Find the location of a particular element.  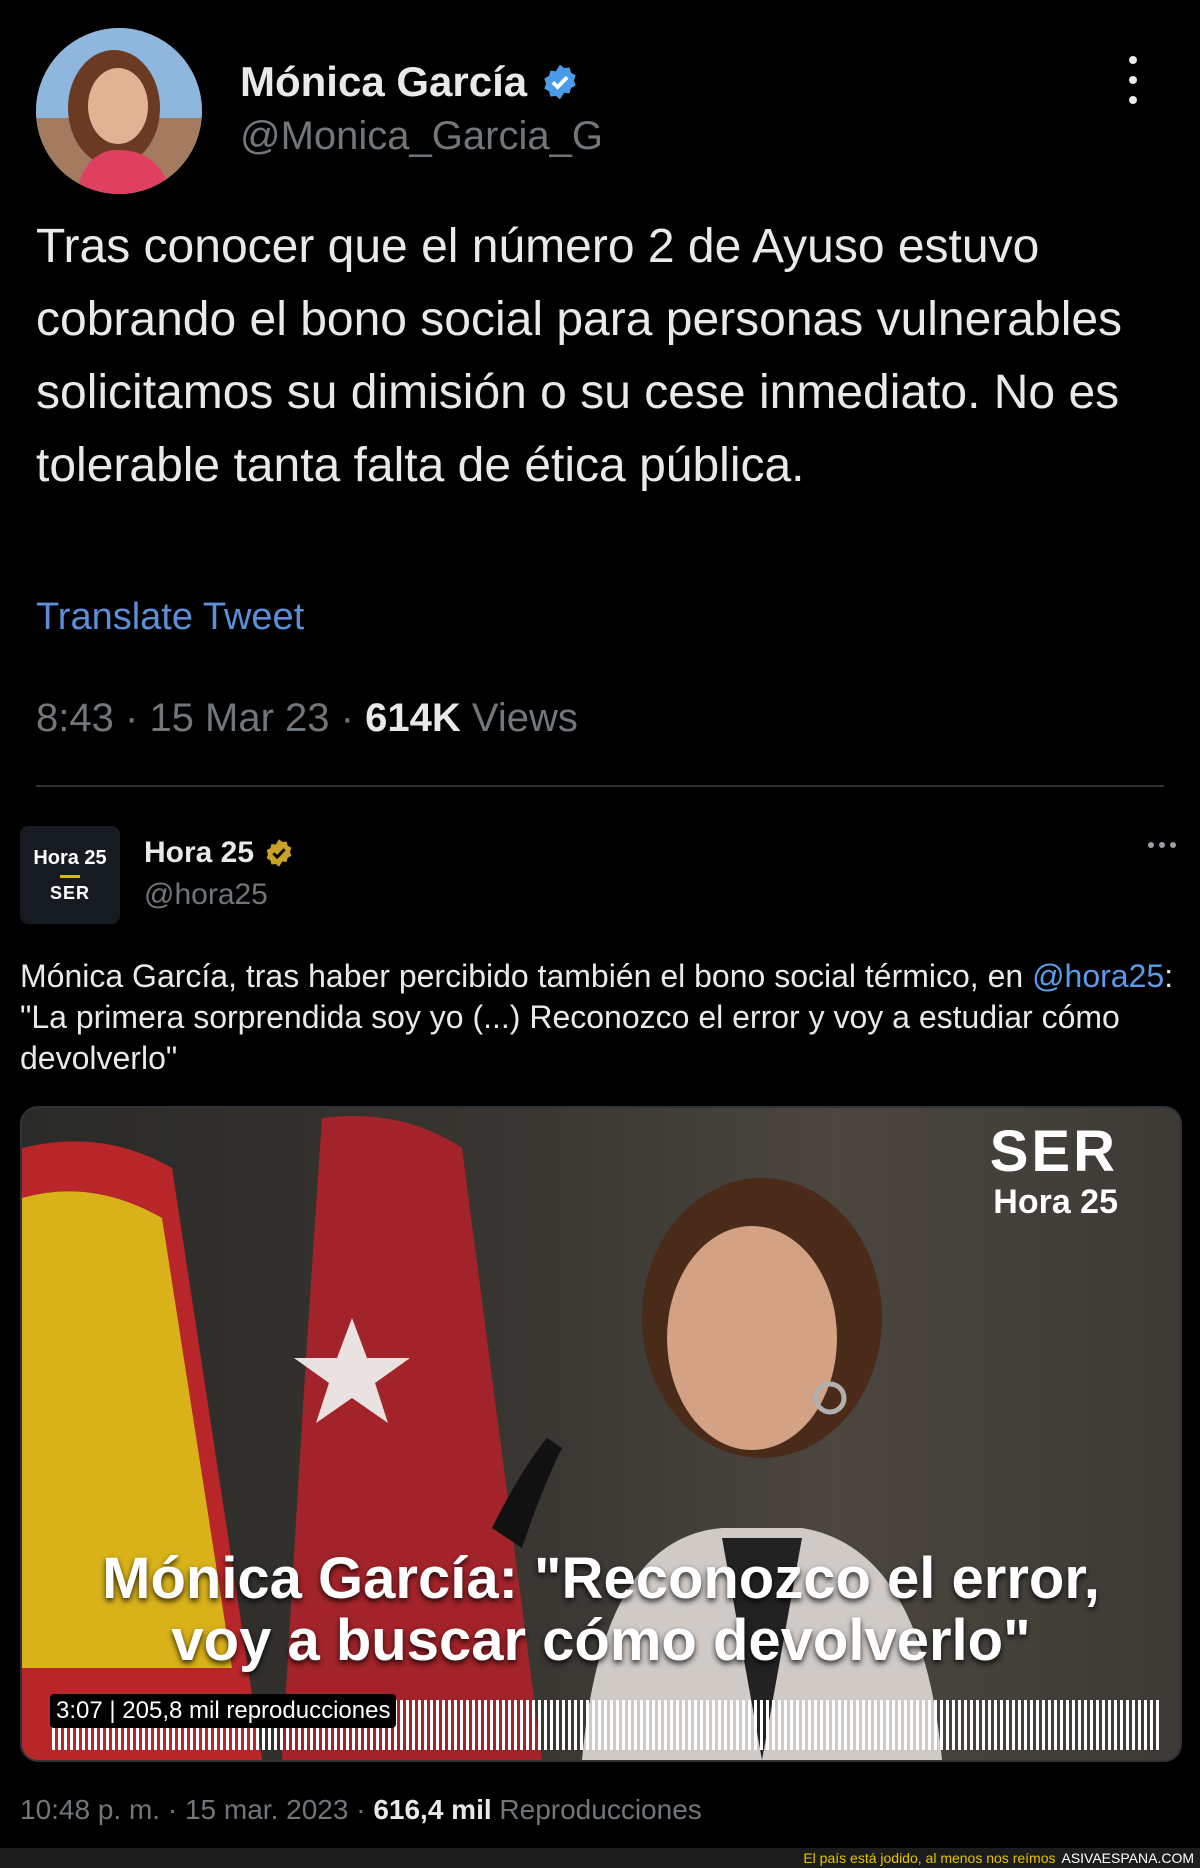

avatar: Hora 25 SER is located at coordinates (70, 875).